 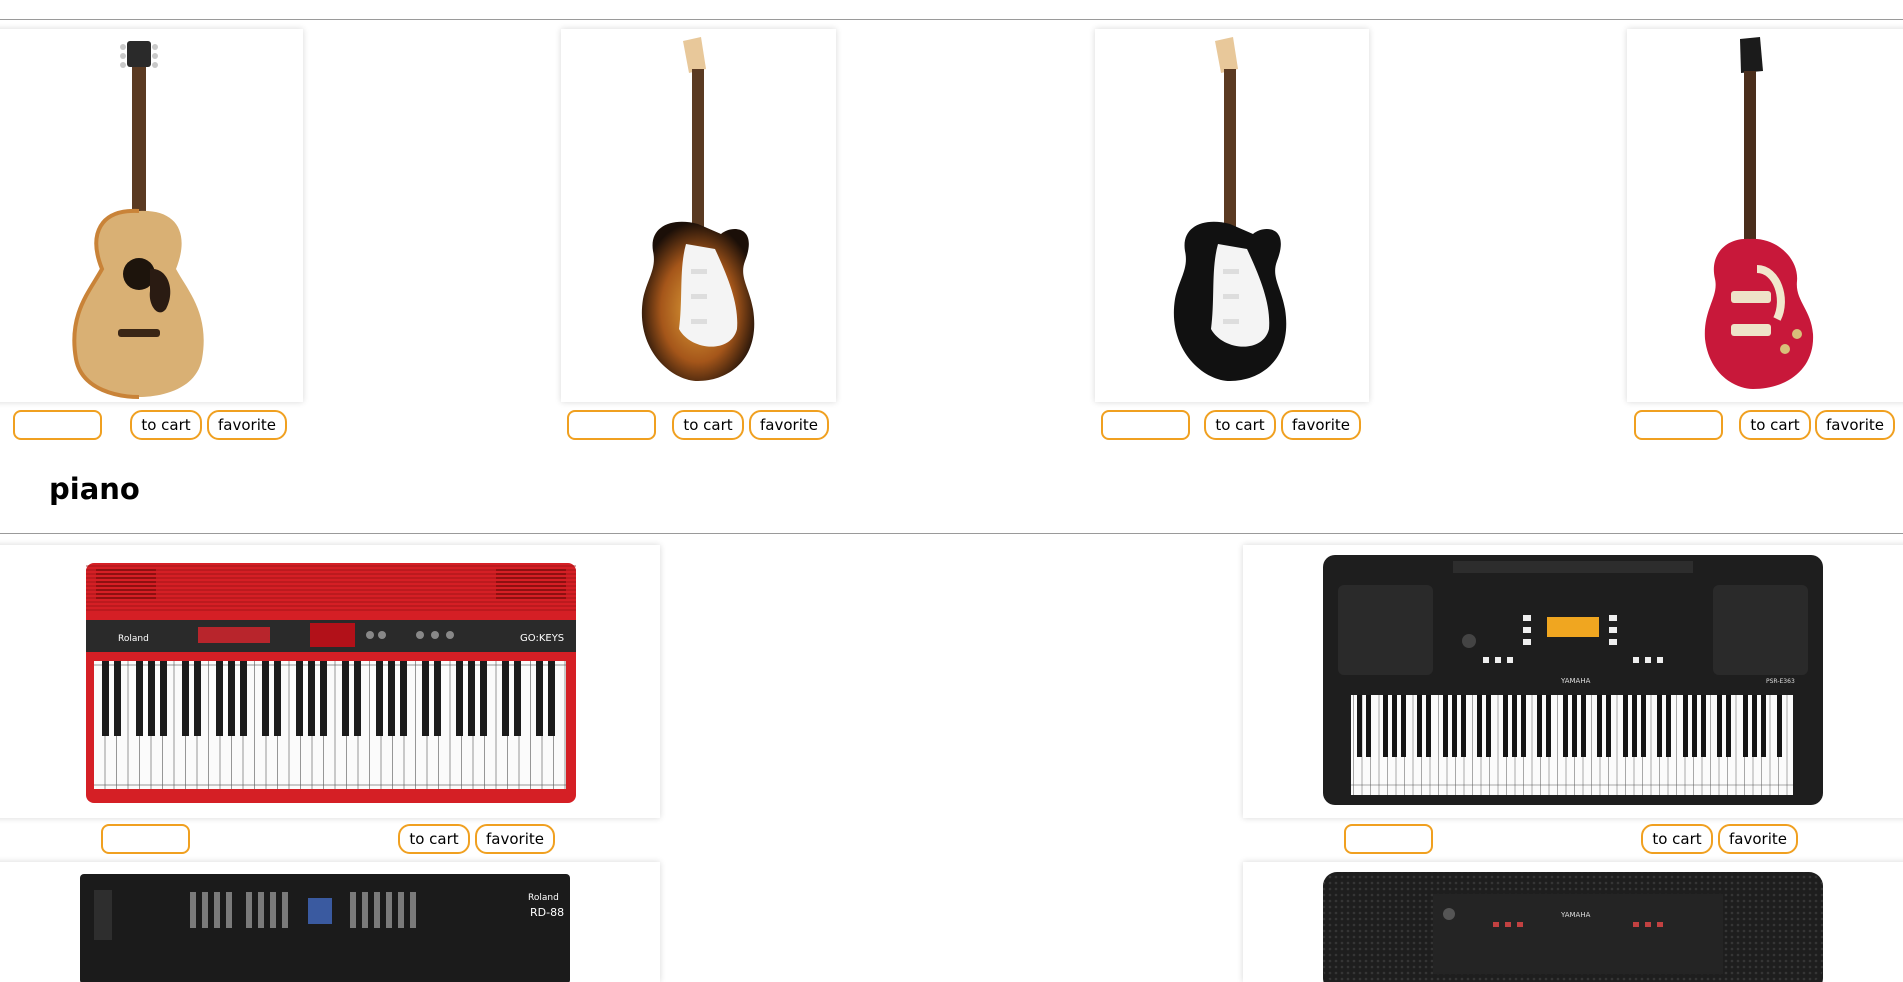 What do you see at coordinates (951, 533) in the screenshot?
I see `section-divider` at bounding box center [951, 533].